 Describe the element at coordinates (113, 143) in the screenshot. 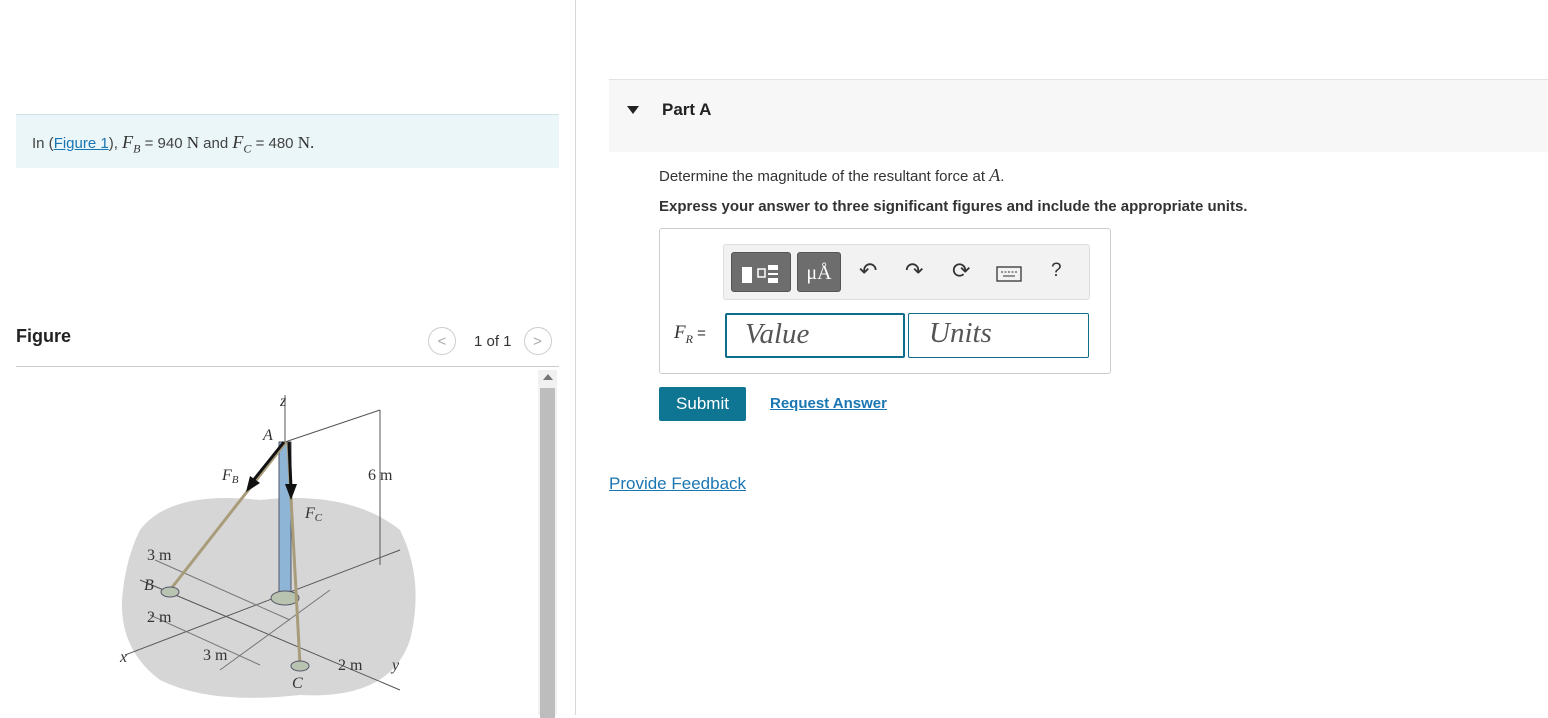

I see `intro-suffix: ),` at that location.